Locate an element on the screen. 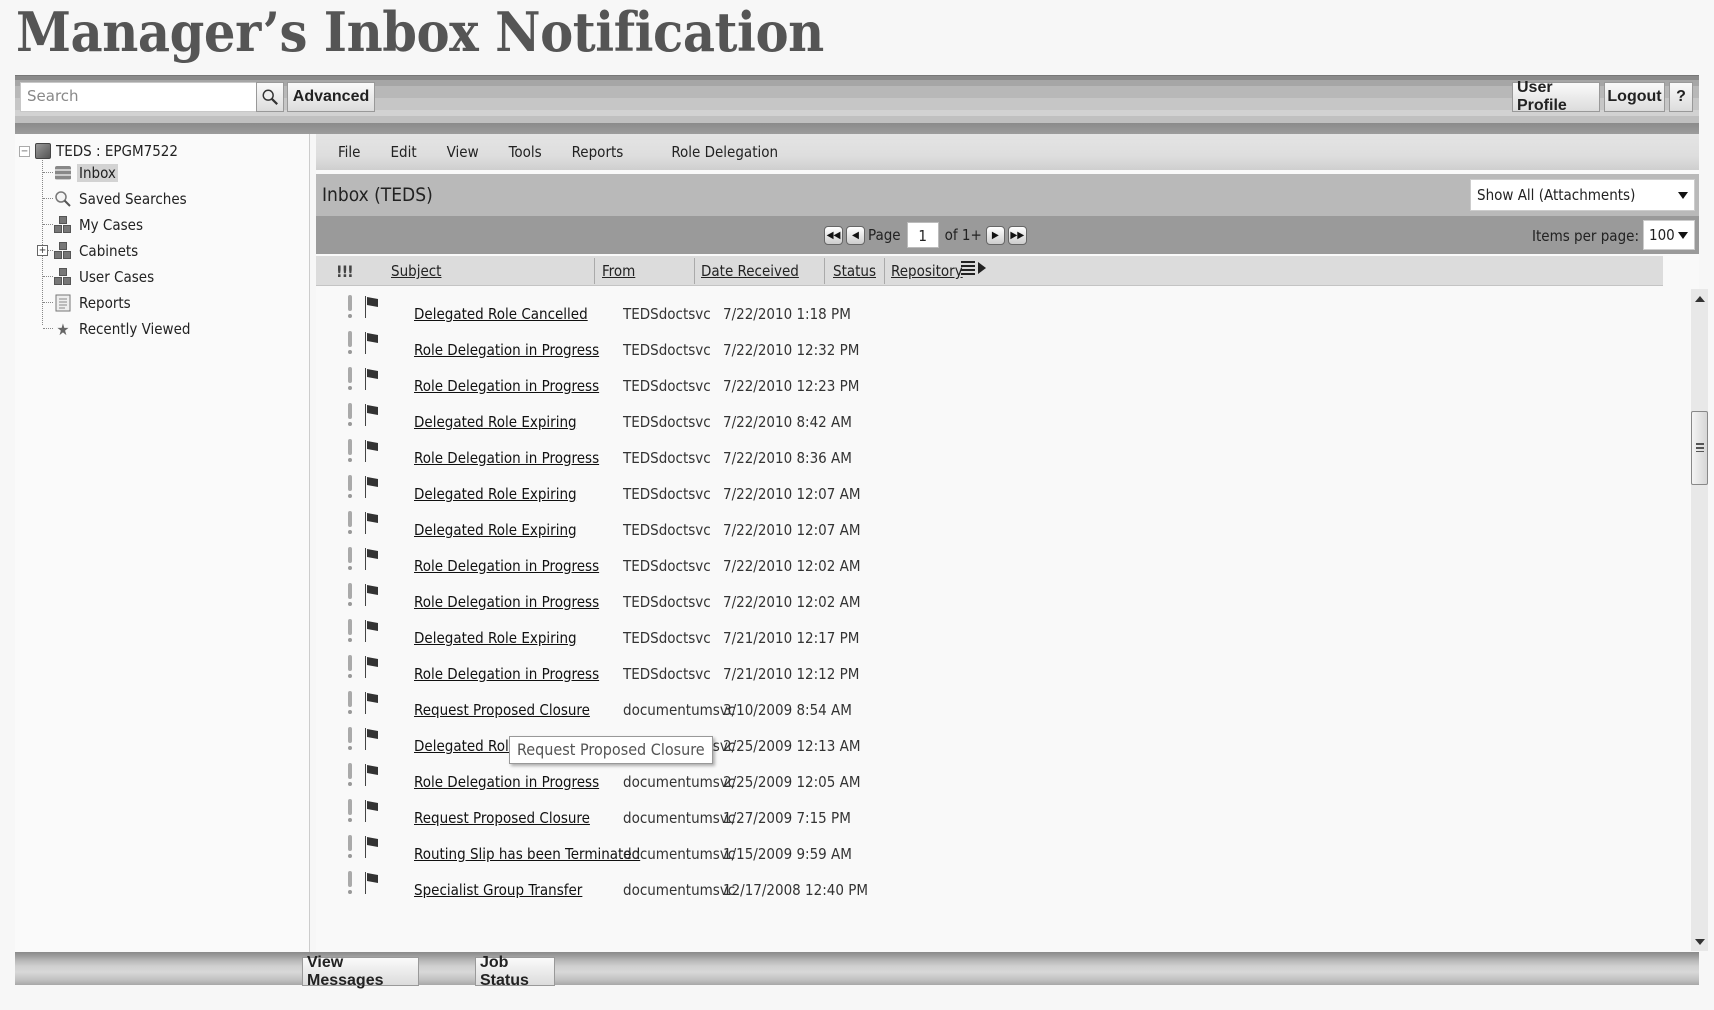  next-page-button: ▶ is located at coordinates (995, 235).